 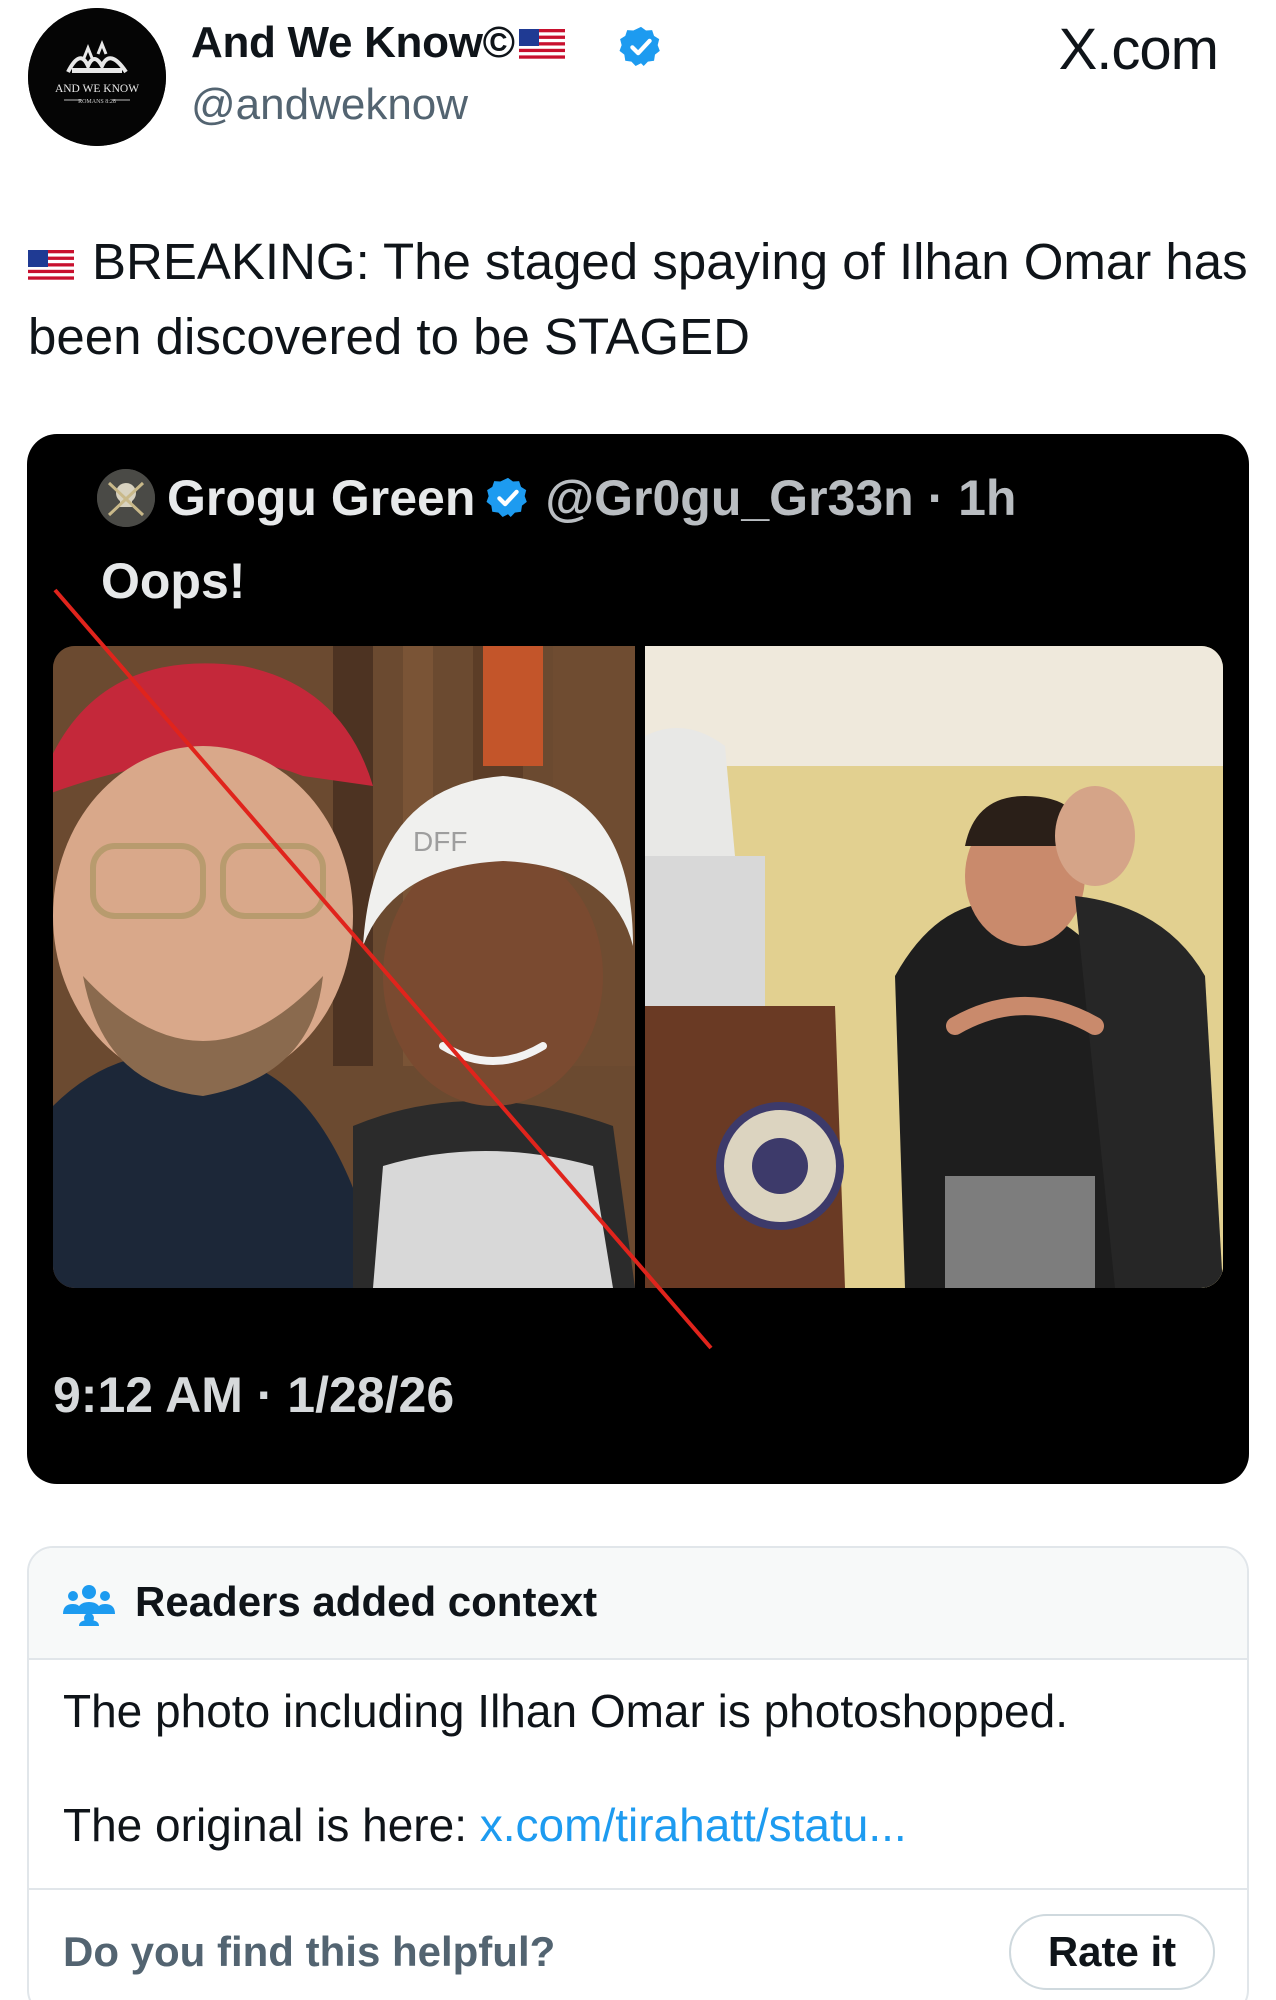 I want to click on selfie-photo: DFF, so click(x=344, y=967).